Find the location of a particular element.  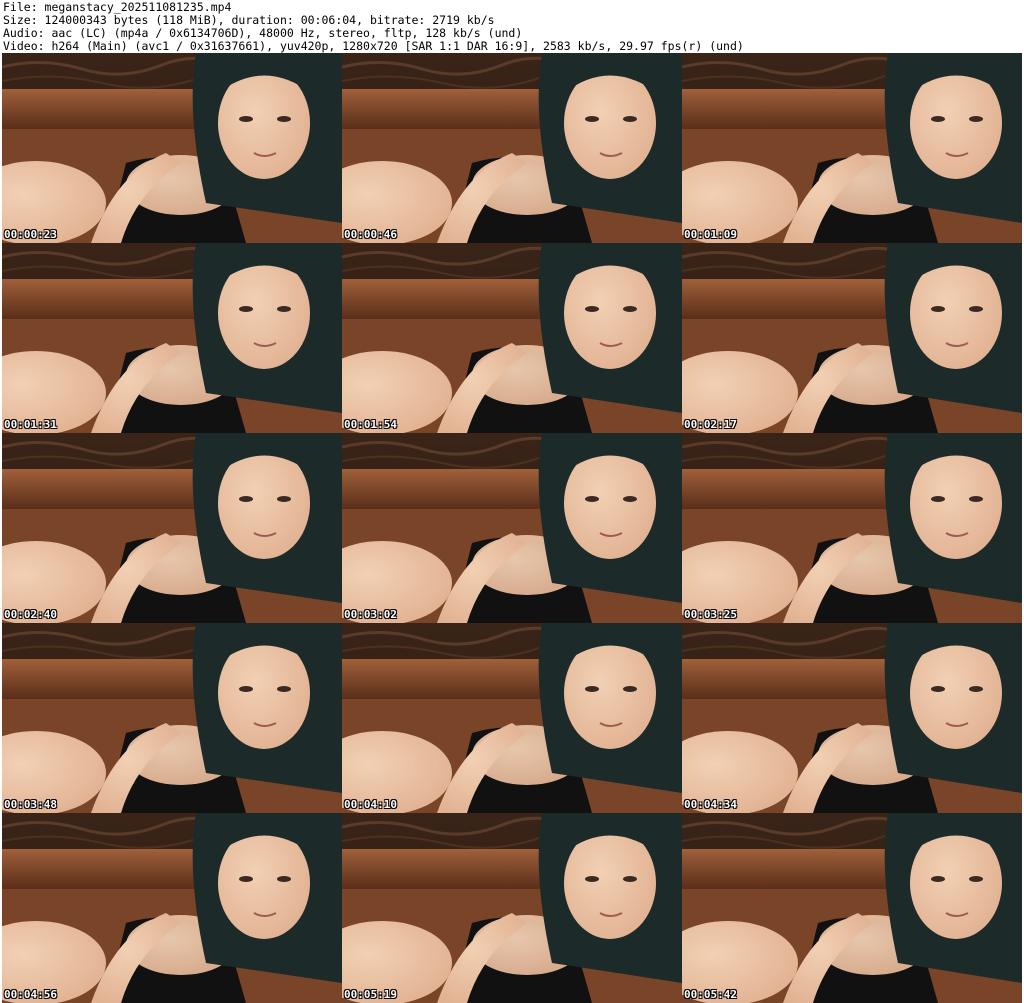

video-thumbnail: 00:05:19 is located at coordinates (512, 908).